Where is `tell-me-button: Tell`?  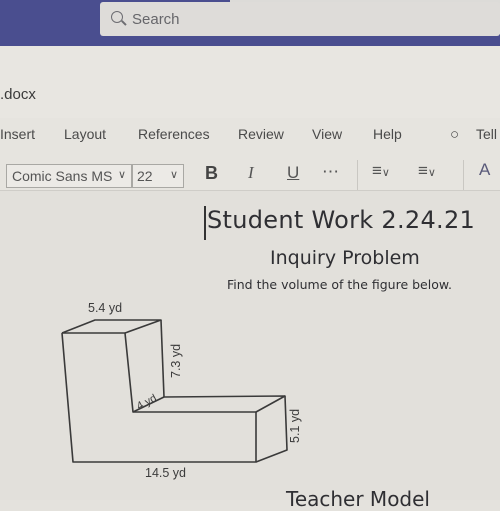
tell-me-button: Tell is located at coordinates (486, 134).